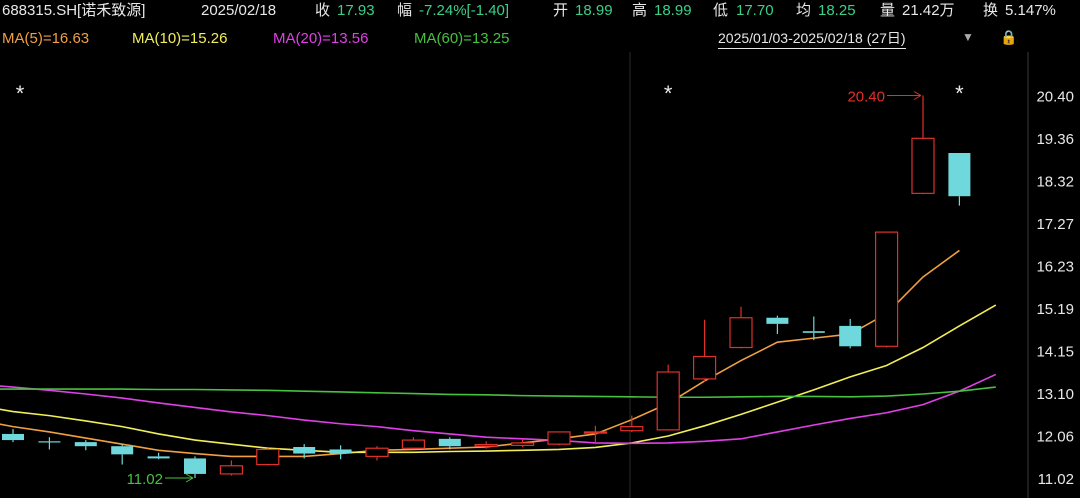  Describe the element at coordinates (866, 97) in the screenshot. I see `max-price-label: 20.40` at that location.